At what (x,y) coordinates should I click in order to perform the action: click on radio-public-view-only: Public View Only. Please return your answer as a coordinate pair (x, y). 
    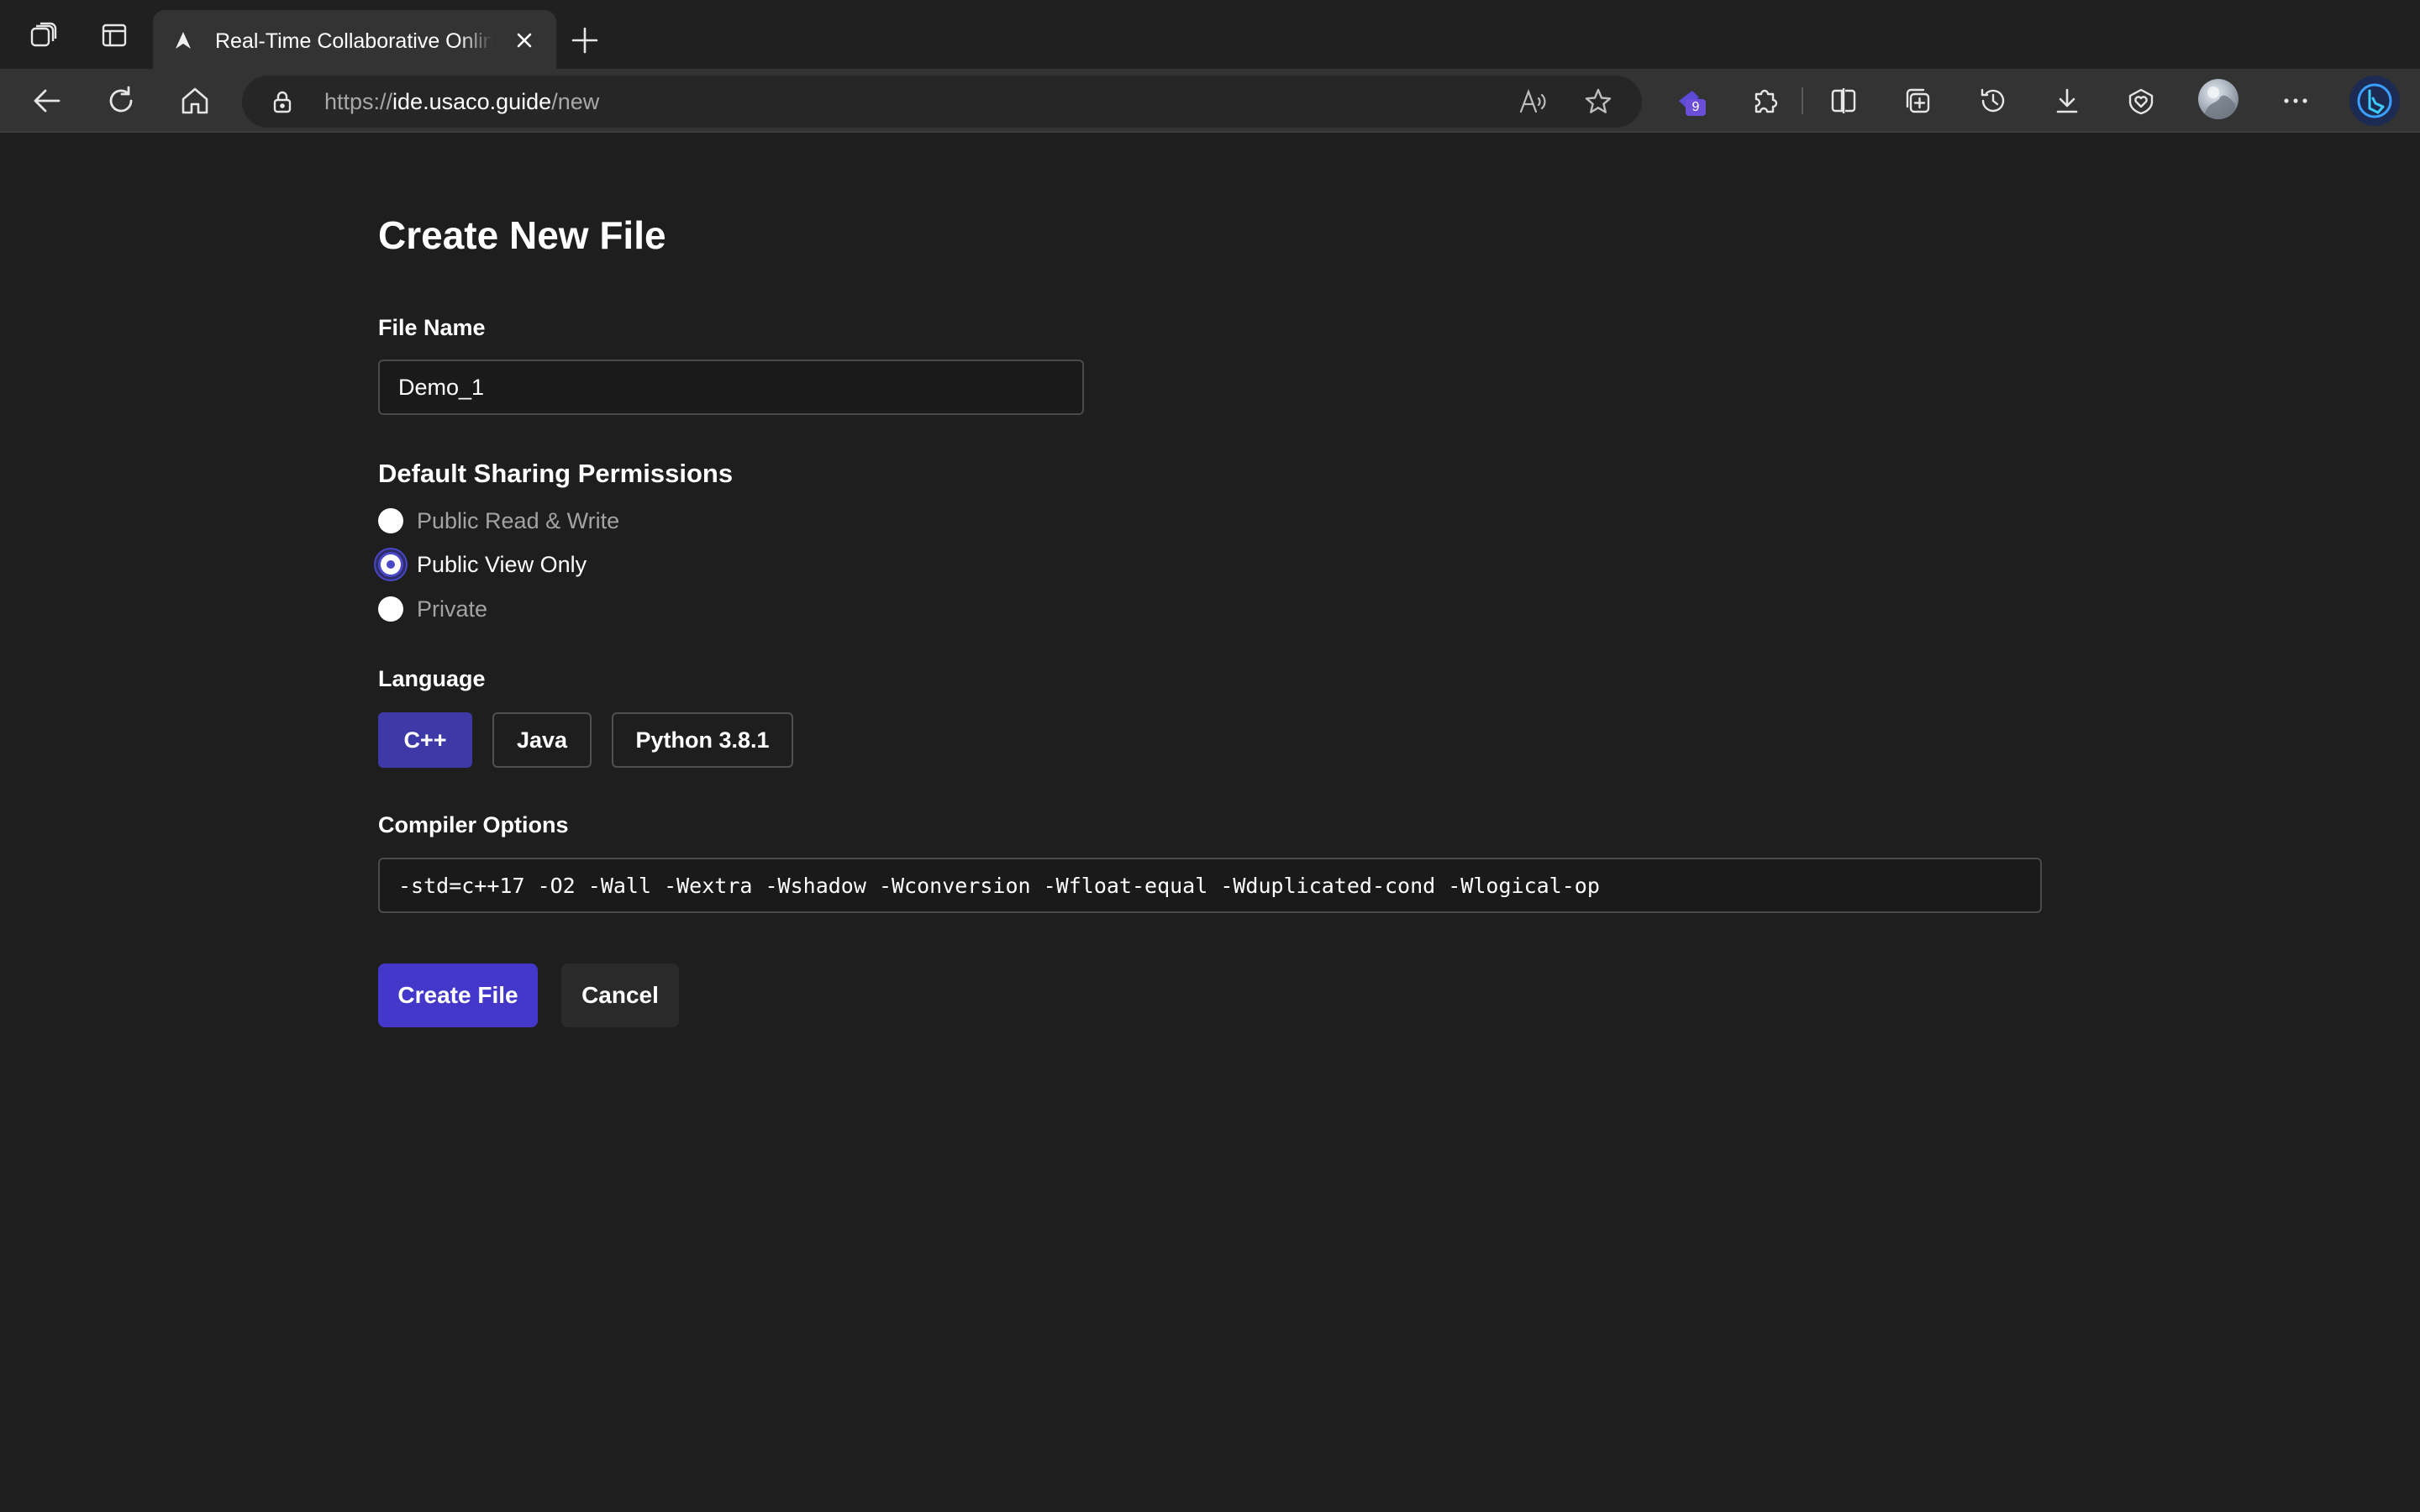
    Looking at the image, I should click on (482, 564).